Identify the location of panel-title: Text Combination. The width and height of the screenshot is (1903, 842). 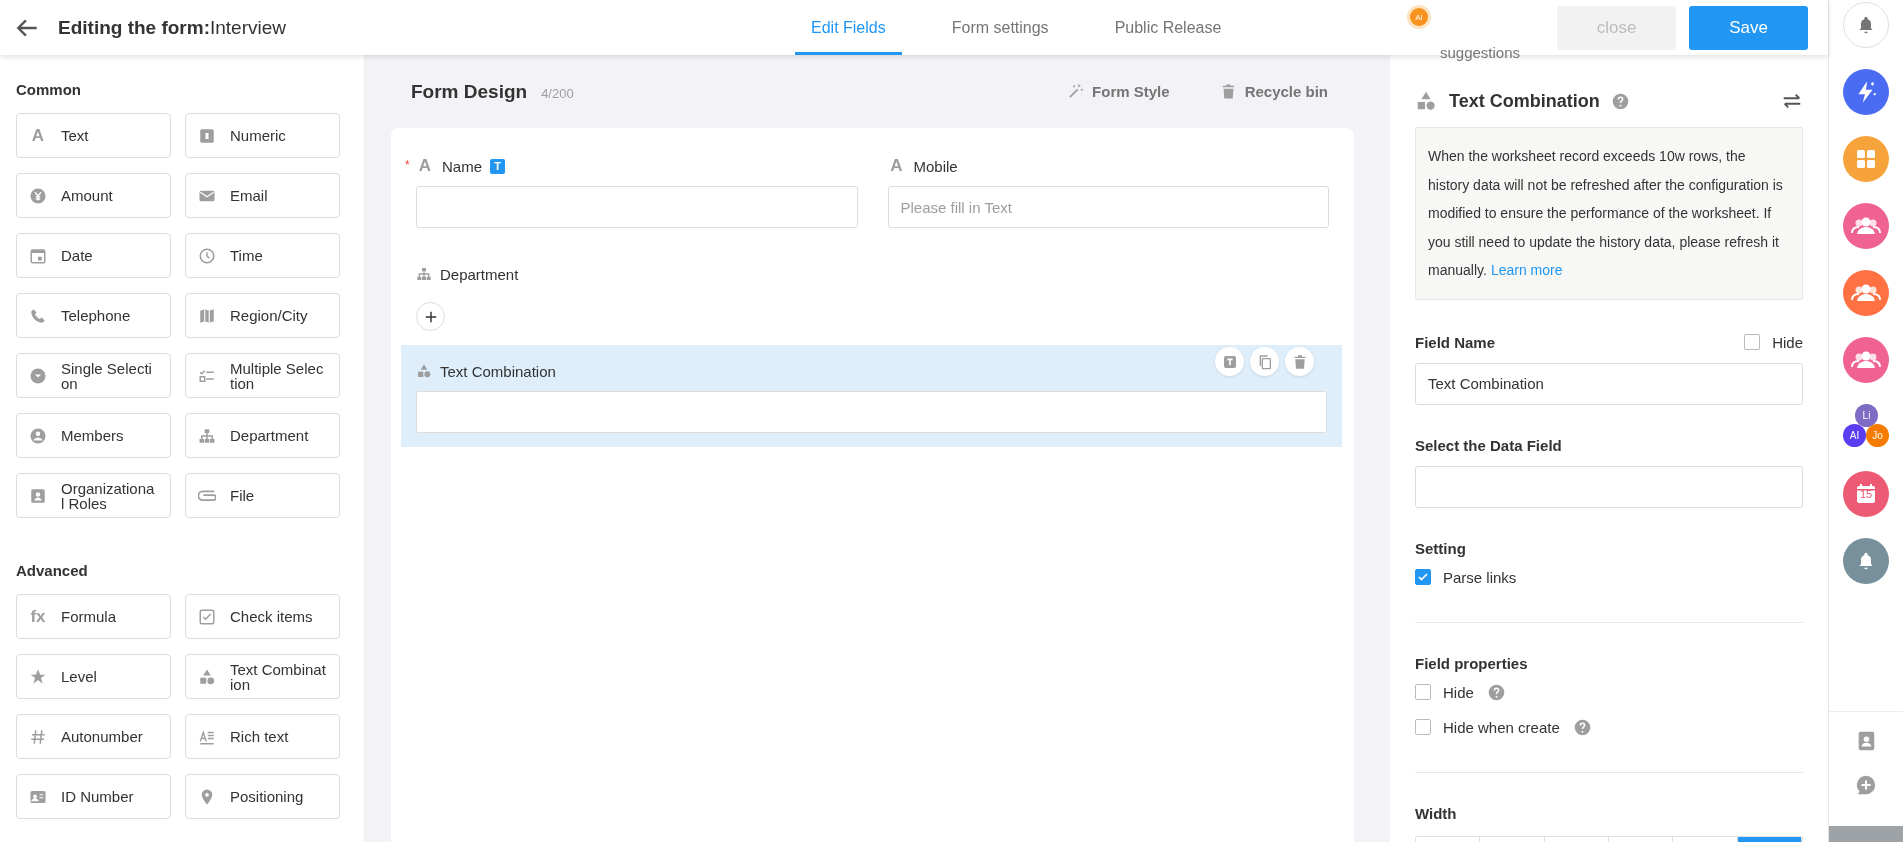
(1524, 101).